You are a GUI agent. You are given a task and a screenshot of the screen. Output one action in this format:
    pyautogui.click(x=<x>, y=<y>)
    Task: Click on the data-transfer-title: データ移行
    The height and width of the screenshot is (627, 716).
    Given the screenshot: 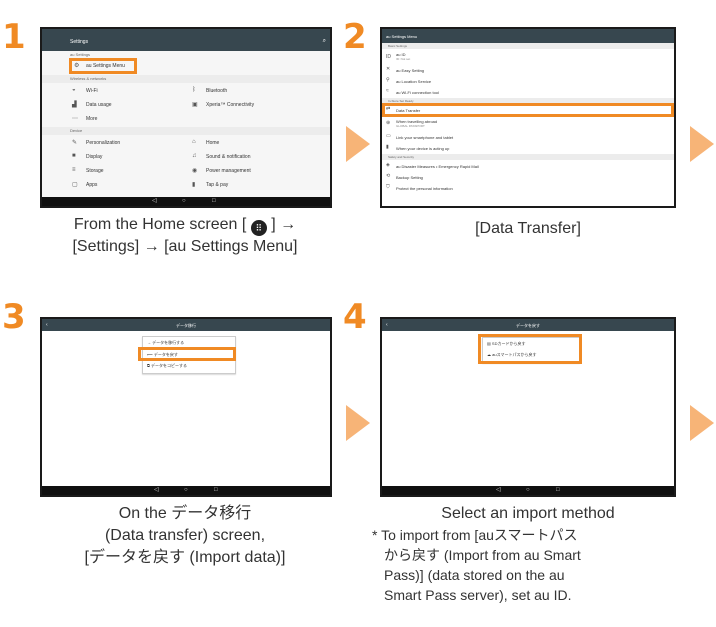 What is the action you would take?
    pyautogui.click(x=186, y=325)
    